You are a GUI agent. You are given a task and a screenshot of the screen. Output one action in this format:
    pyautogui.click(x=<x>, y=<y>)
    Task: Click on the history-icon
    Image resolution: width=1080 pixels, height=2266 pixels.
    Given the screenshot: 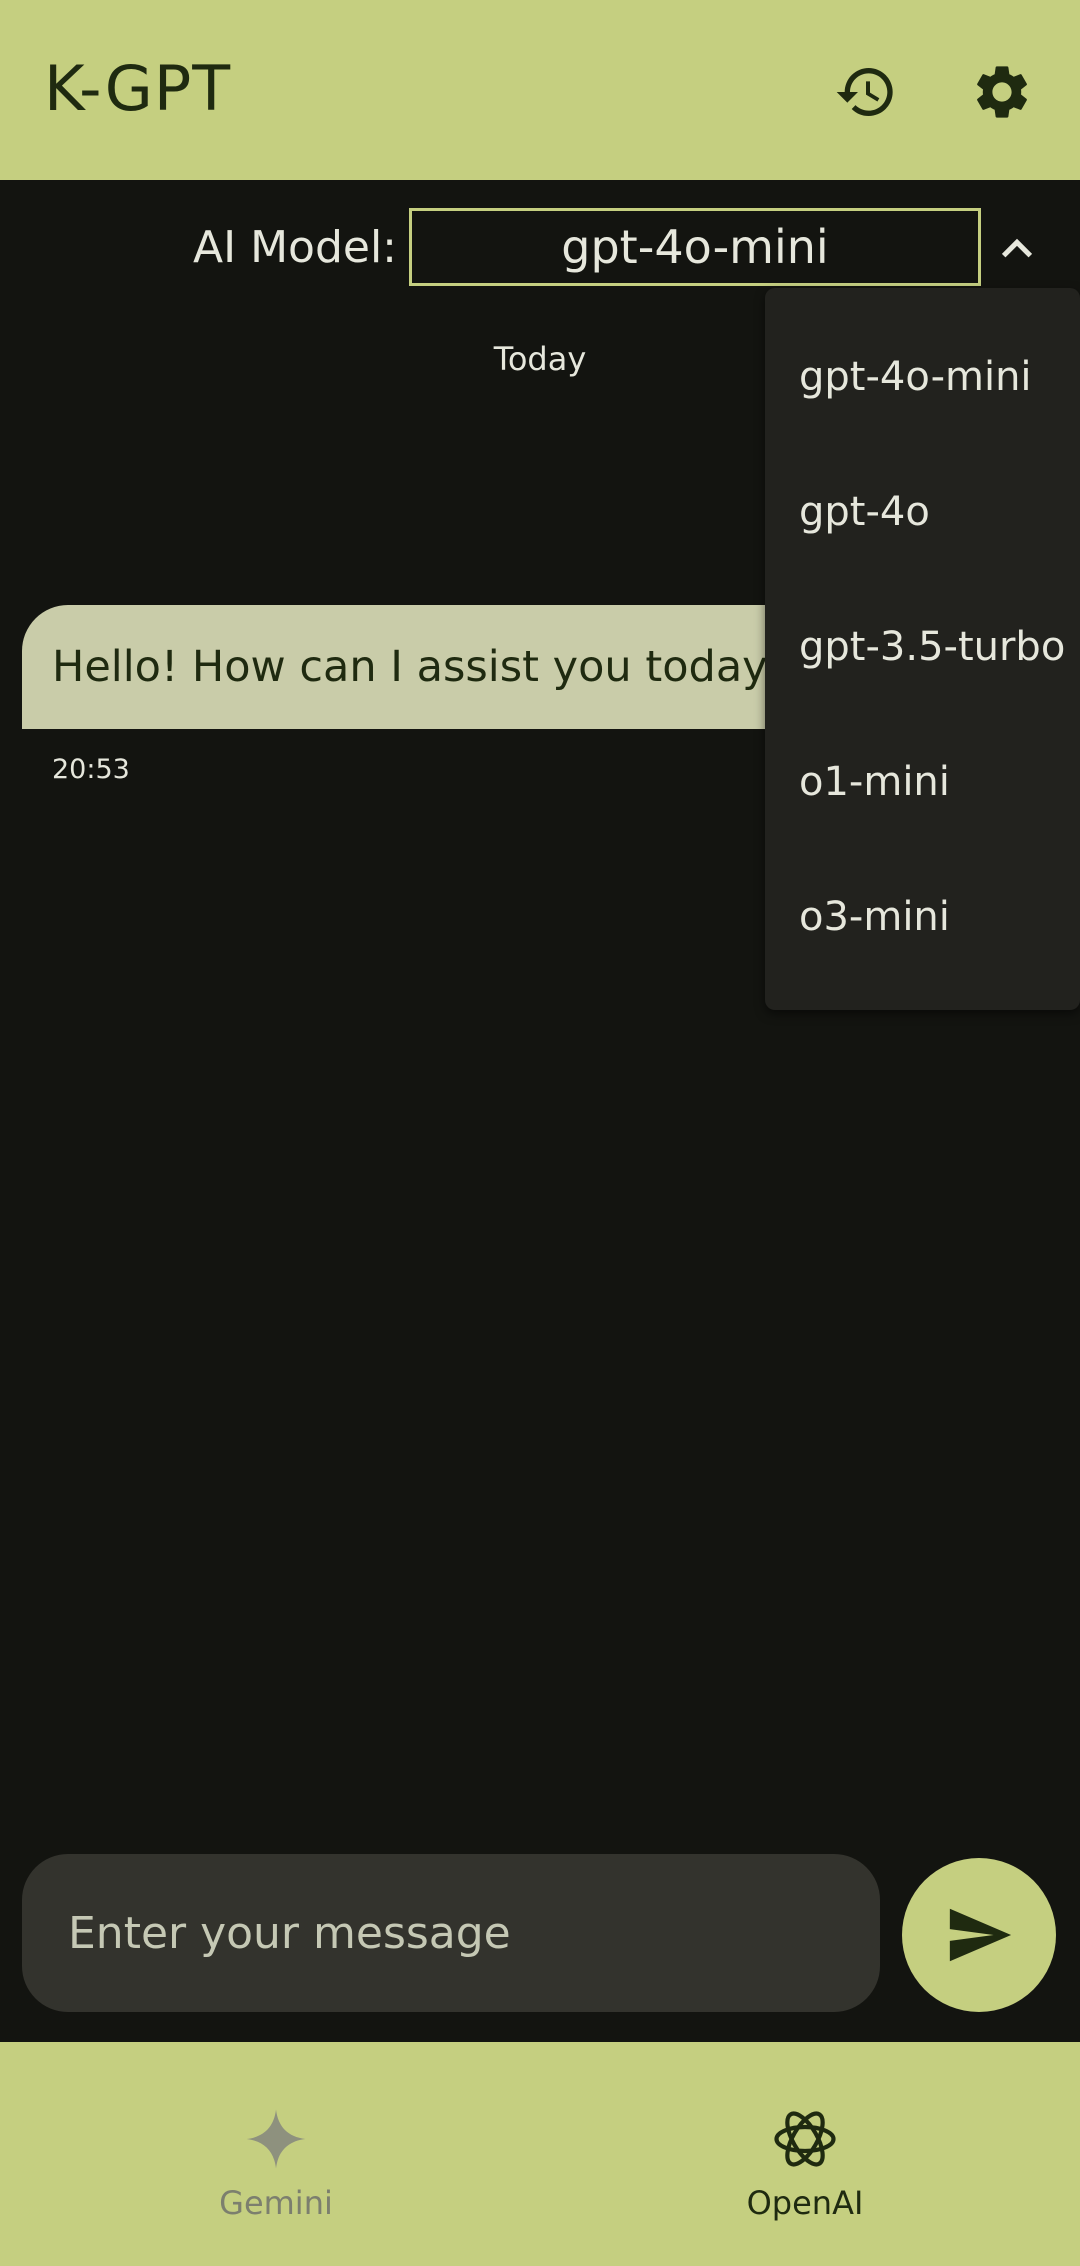 What is the action you would take?
    pyautogui.click(x=866, y=92)
    